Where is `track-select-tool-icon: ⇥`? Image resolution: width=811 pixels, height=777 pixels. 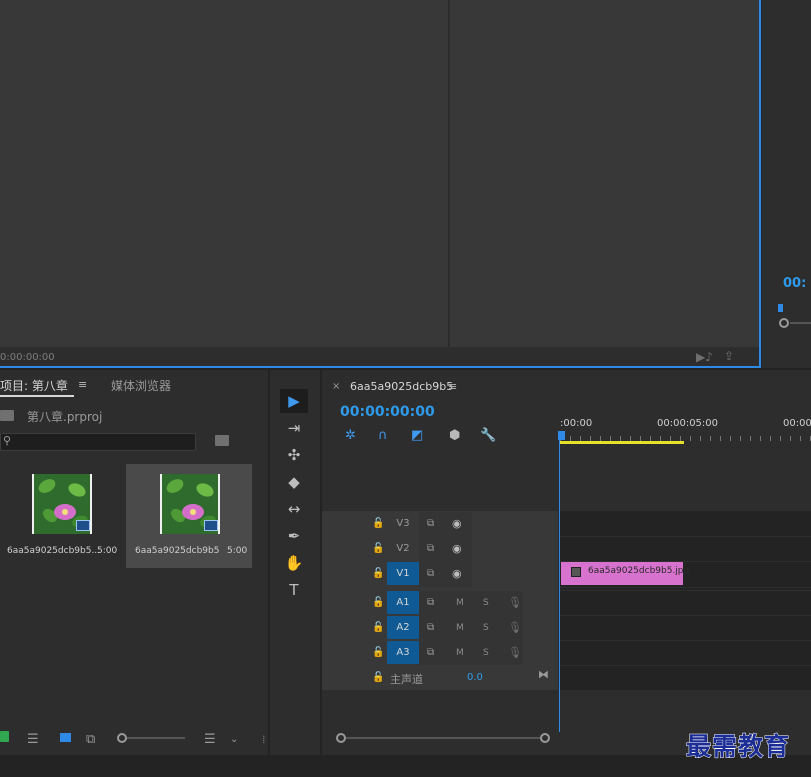
track-select-tool-icon: ⇥ is located at coordinates (294, 428).